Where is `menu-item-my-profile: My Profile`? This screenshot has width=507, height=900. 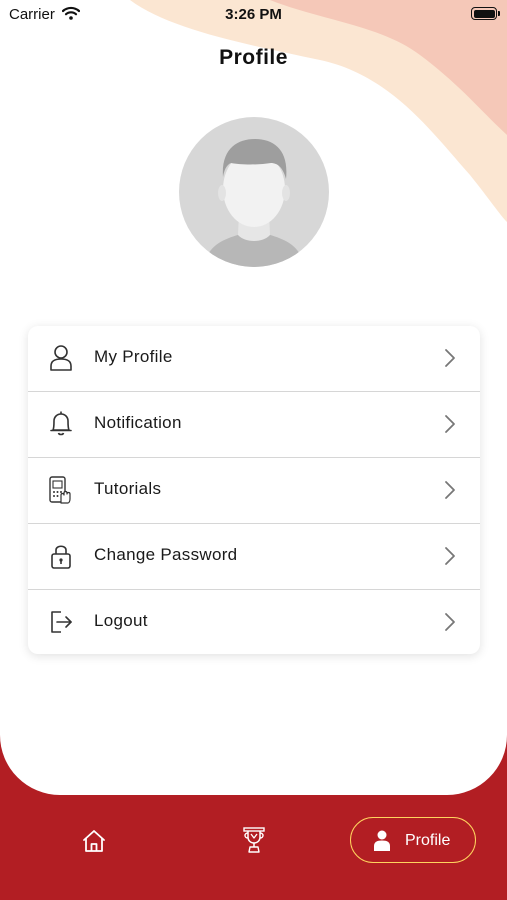
menu-item-my-profile: My Profile is located at coordinates (254, 358).